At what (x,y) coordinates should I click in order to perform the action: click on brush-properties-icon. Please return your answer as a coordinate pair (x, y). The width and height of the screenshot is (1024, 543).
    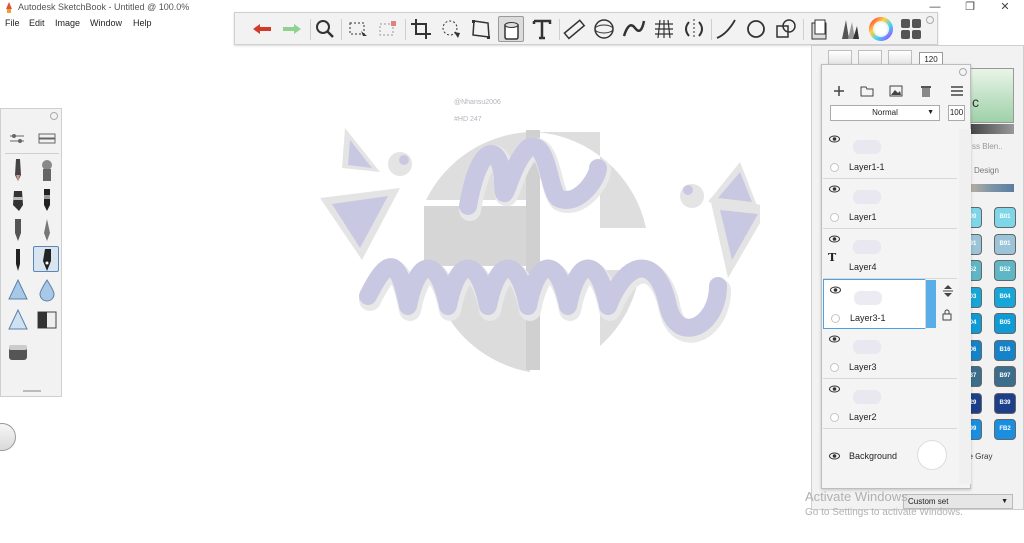
    Looking at the image, I should click on (17, 138).